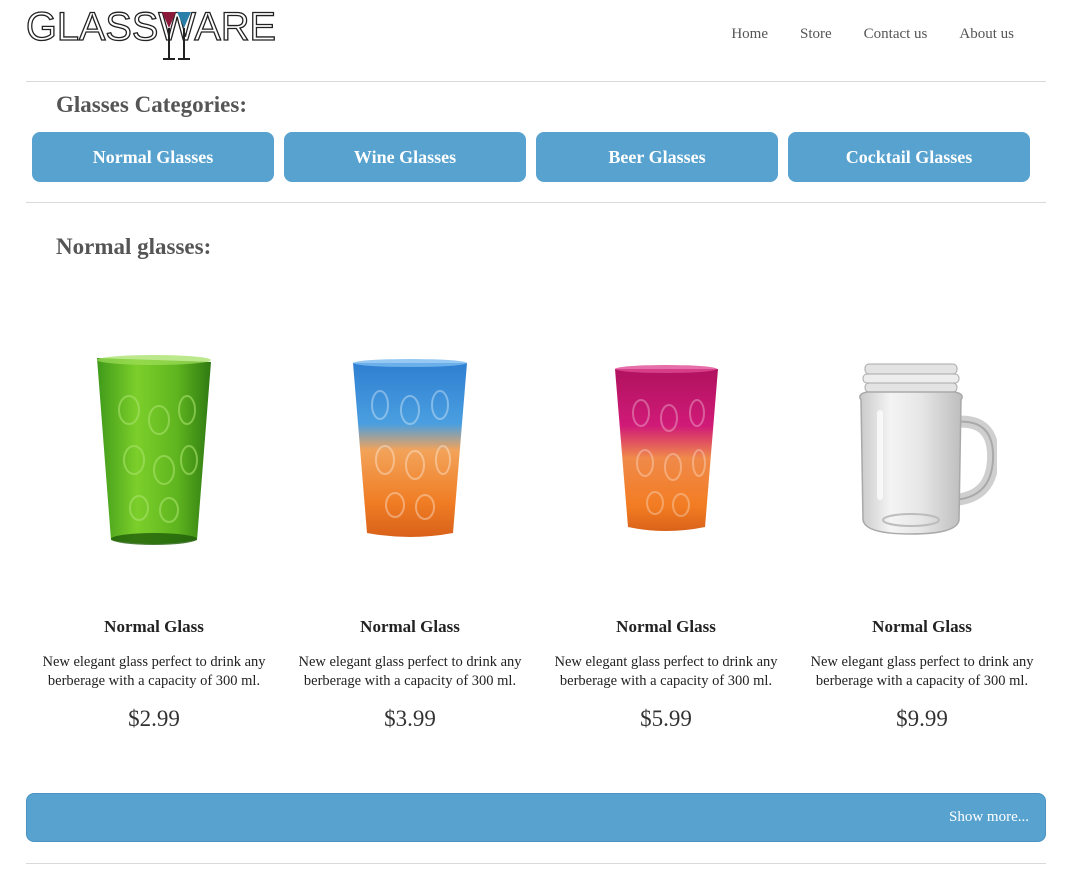 This screenshot has height=873, width=1070. Describe the element at coordinates (816, 34) in the screenshot. I see `nav-store-link: Store` at that location.